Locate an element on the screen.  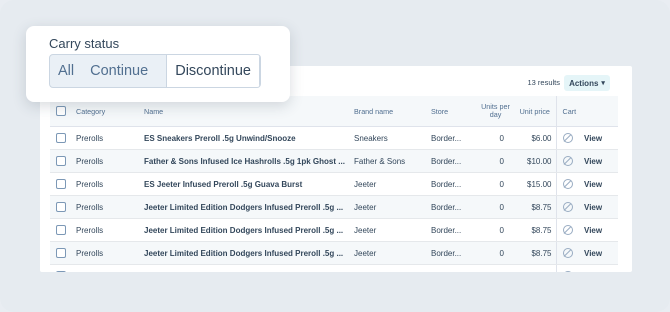
cell-name: ES Sneakers Preroll .5g Unwind/Snooze is located at coordinates (249, 138).